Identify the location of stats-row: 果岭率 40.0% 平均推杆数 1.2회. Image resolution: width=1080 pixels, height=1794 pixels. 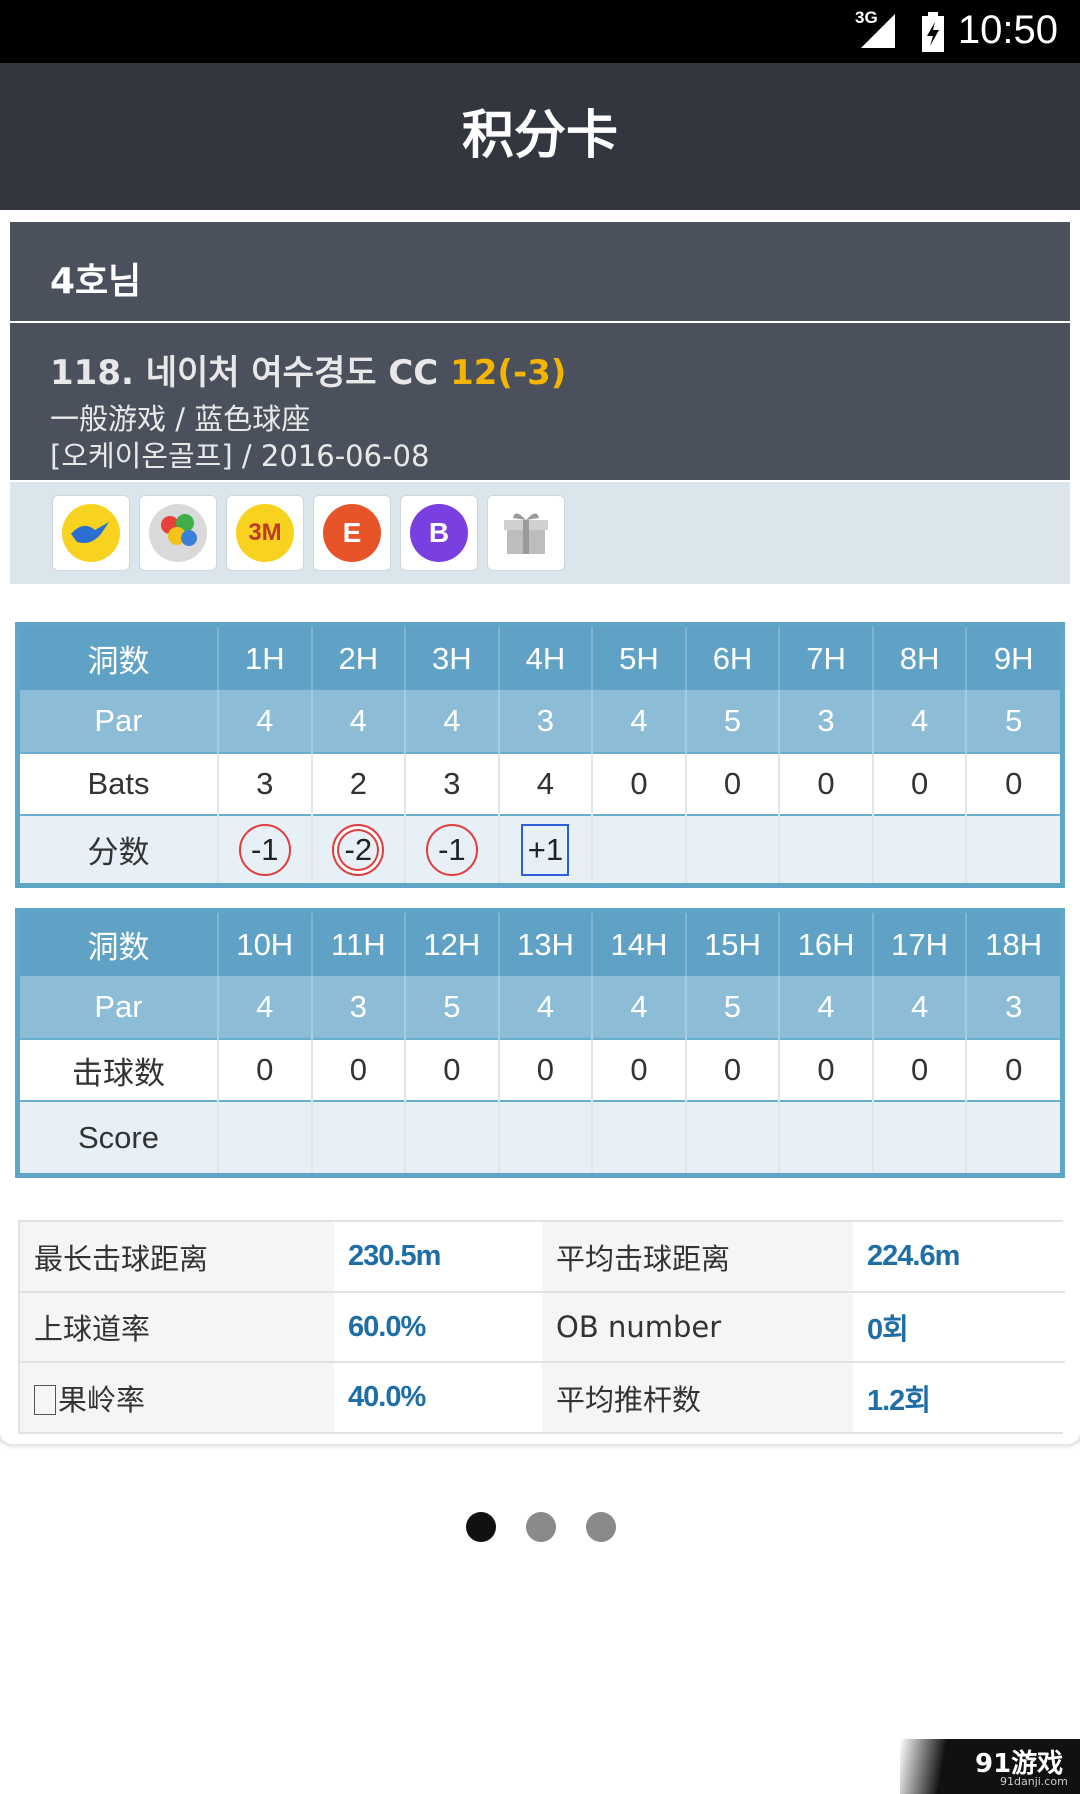
(542, 1397).